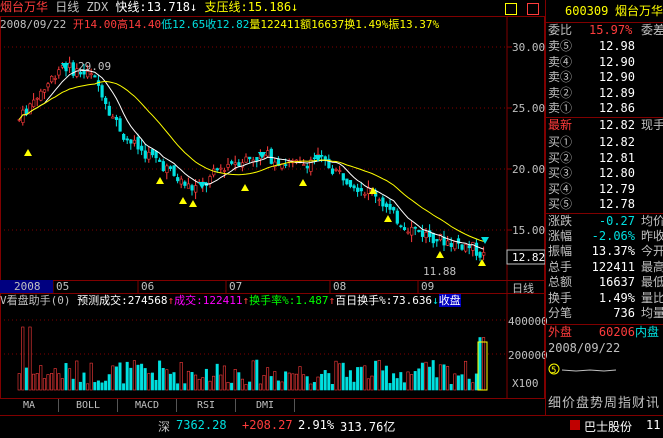  Describe the element at coordinates (560, 61) in the screenshot. I see `sell-label: 卖④` at that location.